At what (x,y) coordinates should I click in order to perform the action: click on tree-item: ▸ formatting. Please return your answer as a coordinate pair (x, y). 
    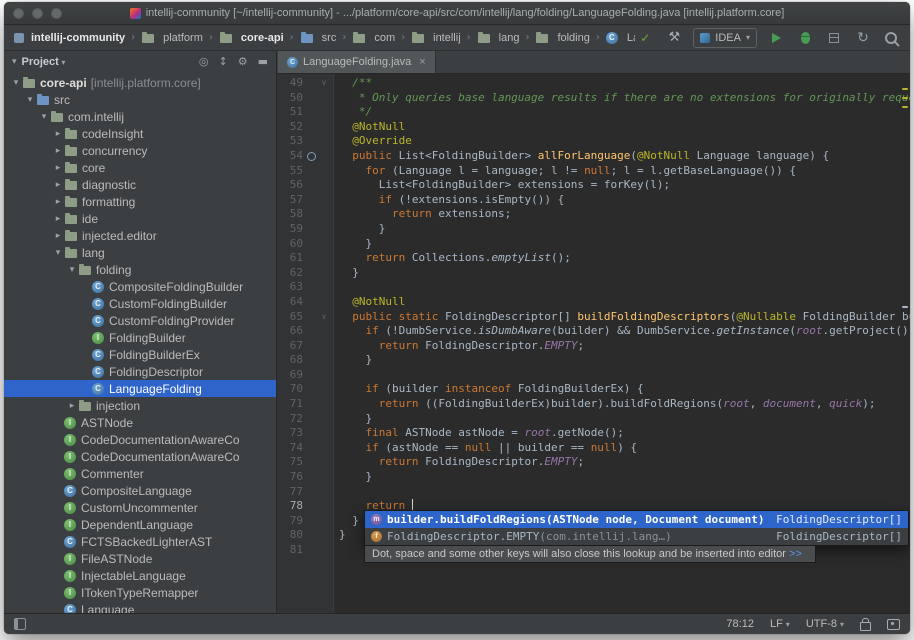
    Looking at the image, I should click on (140, 201).